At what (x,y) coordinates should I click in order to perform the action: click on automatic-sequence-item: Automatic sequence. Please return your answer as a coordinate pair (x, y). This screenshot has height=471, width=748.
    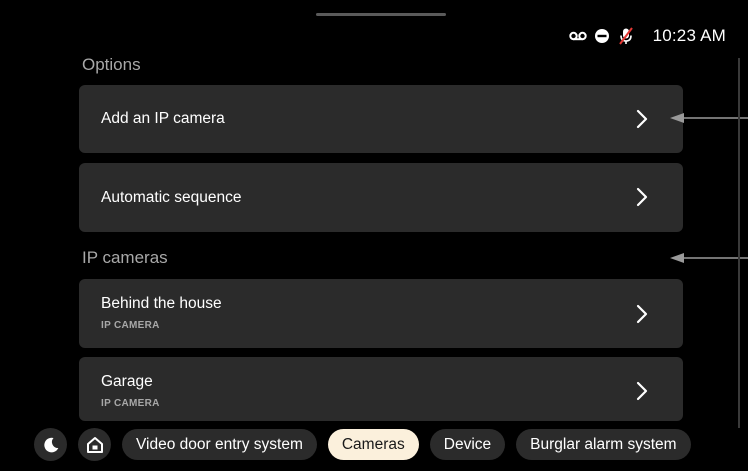
    Looking at the image, I should click on (381, 197).